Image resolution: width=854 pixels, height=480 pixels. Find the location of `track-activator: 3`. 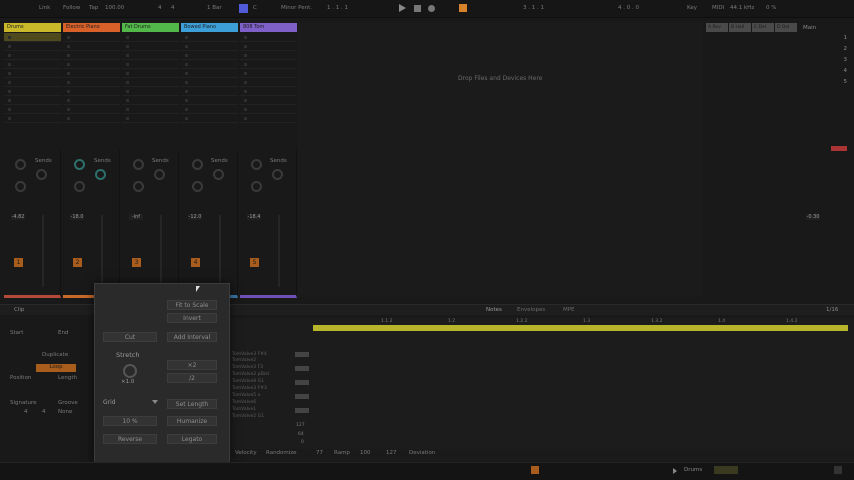

track-activator: 3 is located at coordinates (136, 262).